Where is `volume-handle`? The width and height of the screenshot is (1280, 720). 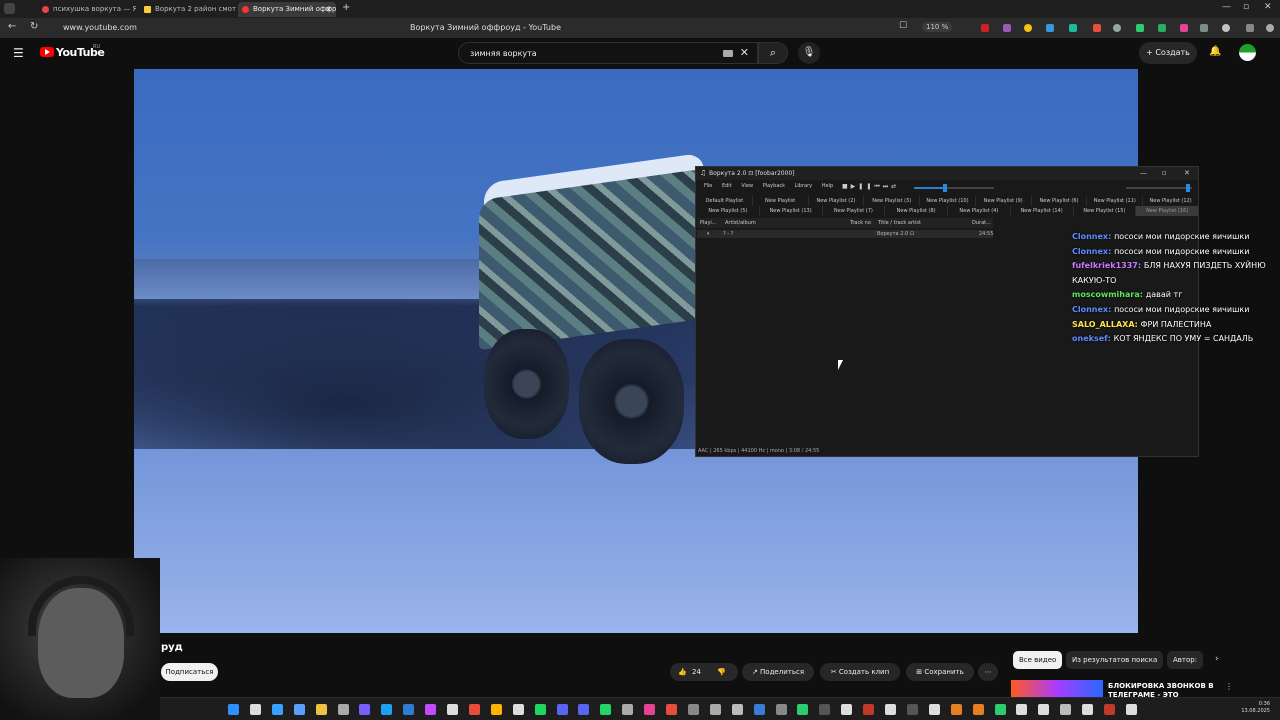
volume-handle is located at coordinates (1188, 188).